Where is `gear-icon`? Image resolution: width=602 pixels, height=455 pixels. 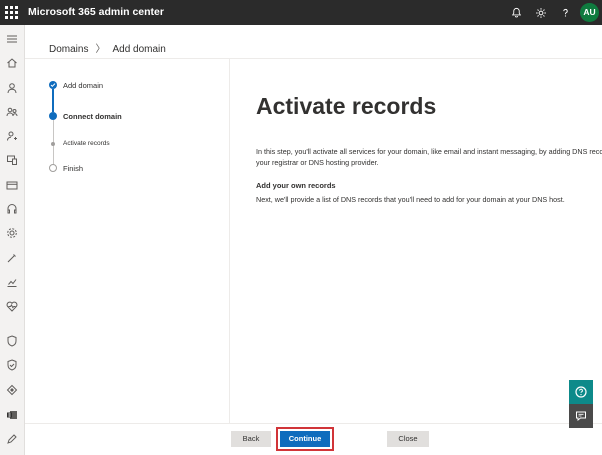
gear-icon is located at coordinates (541, 12).